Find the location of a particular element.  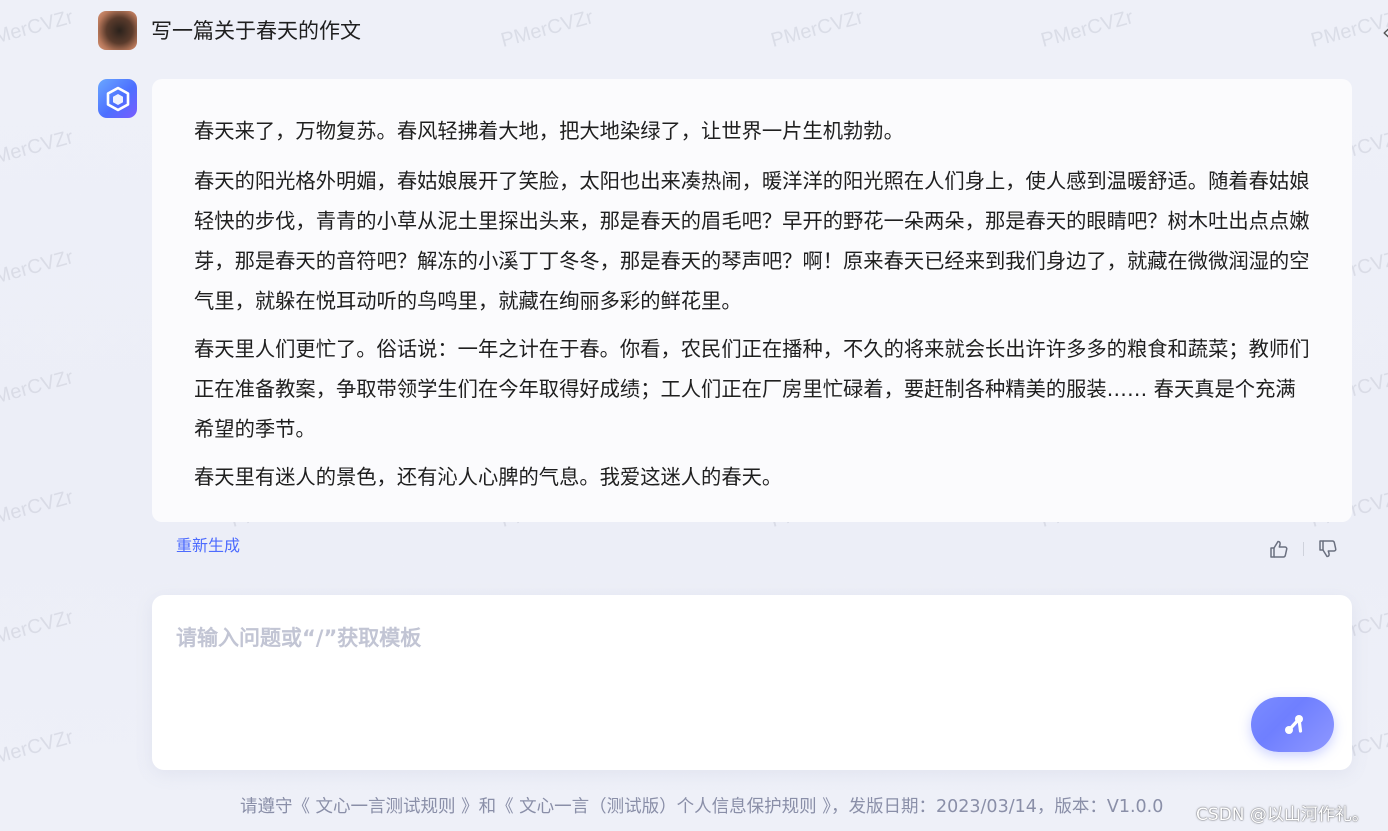

chevron-left-icon: ‹ is located at coordinates (1385, 32).